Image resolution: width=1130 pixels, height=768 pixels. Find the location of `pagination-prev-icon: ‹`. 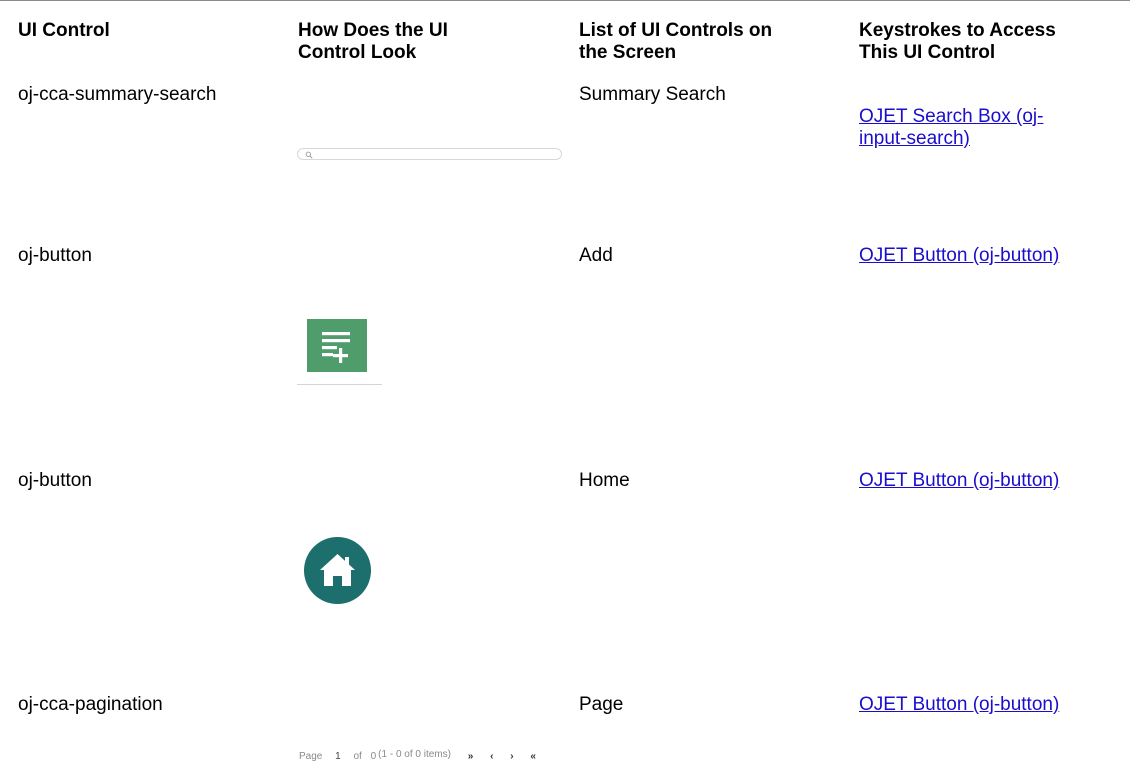

pagination-prev-icon: ‹ is located at coordinates (492, 756).